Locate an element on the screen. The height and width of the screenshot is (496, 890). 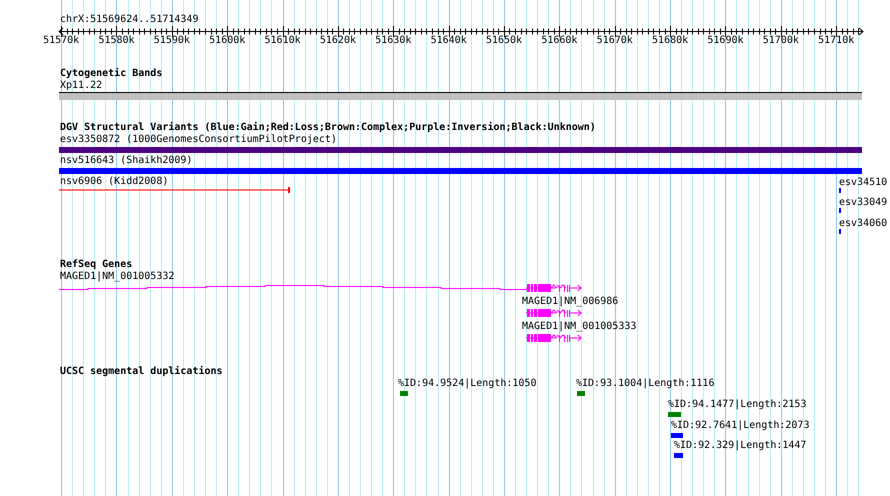
ruler-label: 51600k is located at coordinates (227, 41).